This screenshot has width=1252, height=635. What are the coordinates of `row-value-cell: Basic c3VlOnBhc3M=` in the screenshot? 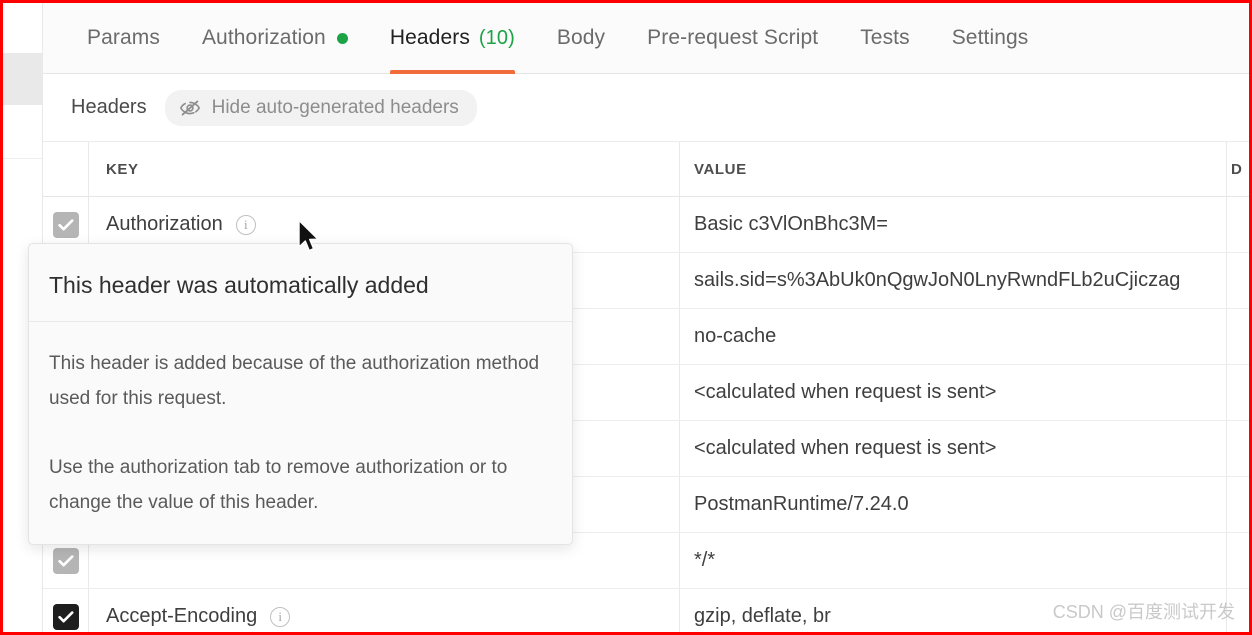 It's located at (953, 224).